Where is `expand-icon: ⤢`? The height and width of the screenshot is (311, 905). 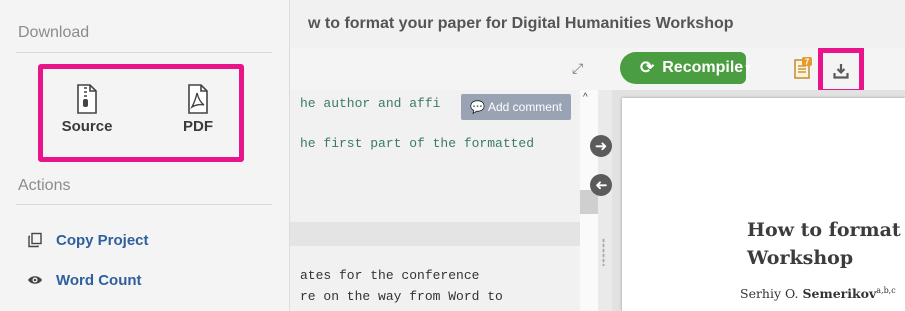
expand-icon: ⤢ is located at coordinates (577, 68).